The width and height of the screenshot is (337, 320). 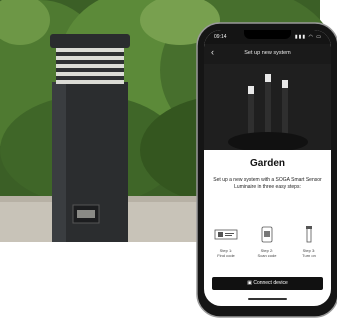 What do you see at coordinates (267, 34) in the screenshot?
I see `phone-notch` at bounding box center [267, 34].